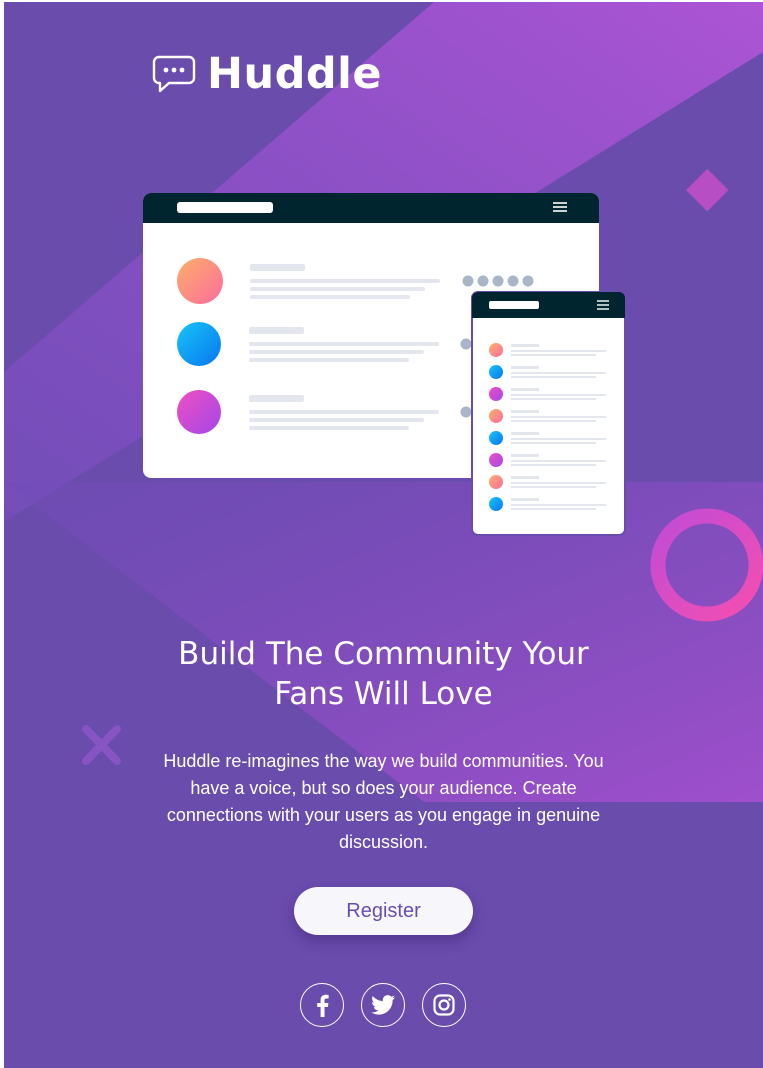  I want to click on facebook-link, so click(322, 1005).